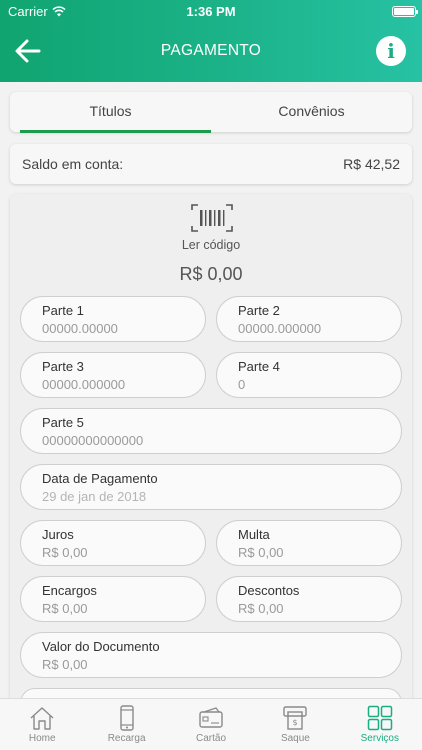  I want to click on tabbar-saque: $ Saque, so click(295, 724).